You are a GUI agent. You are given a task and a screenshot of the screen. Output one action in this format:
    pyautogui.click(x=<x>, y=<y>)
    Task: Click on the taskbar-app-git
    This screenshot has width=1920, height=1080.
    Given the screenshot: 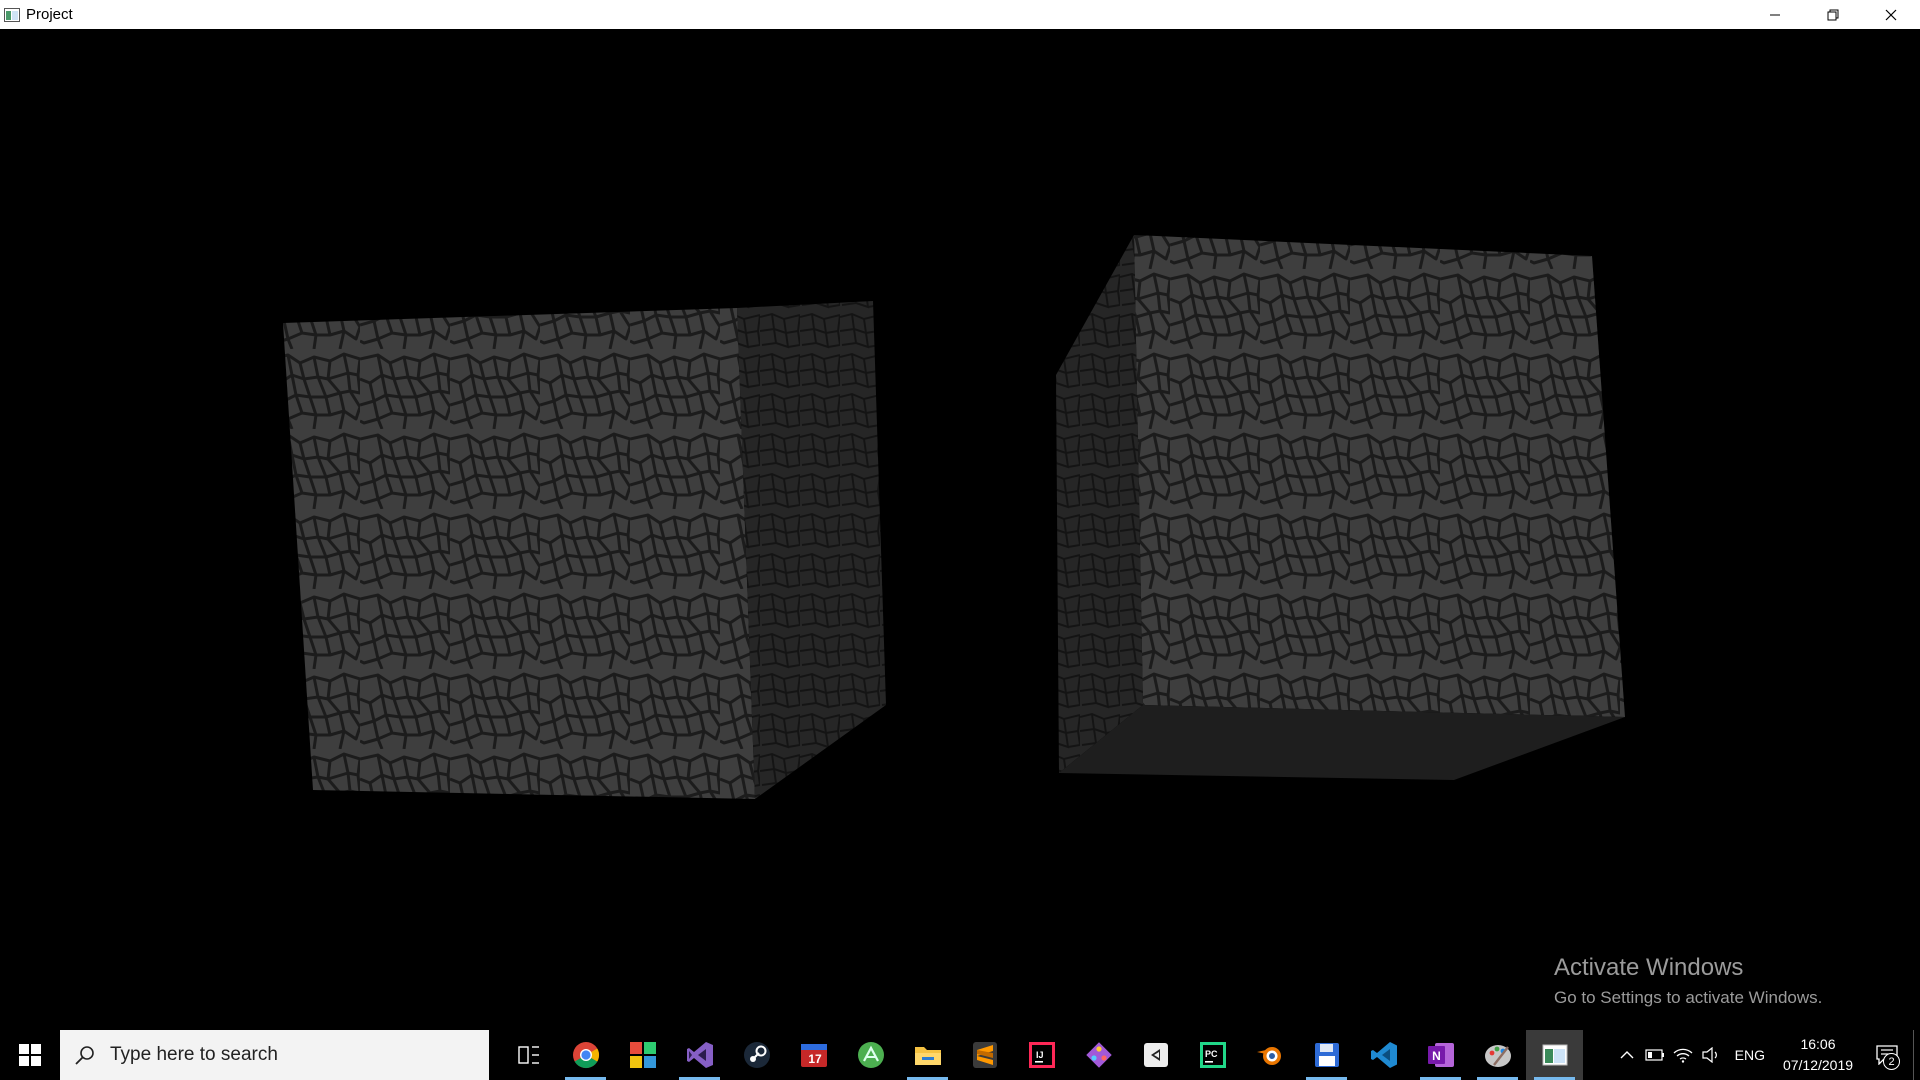 What is the action you would take?
    pyautogui.click(x=1098, y=1055)
    